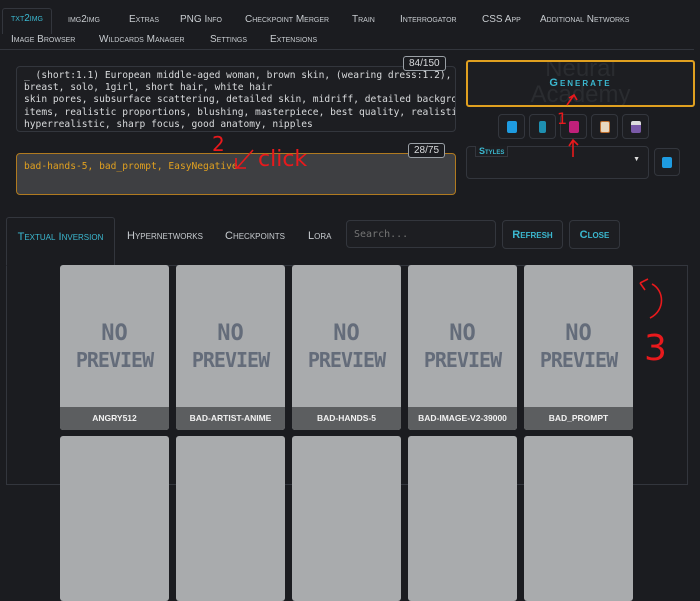 The width and height of the screenshot is (700, 601). Describe the element at coordinates (282, 159) in the screenshot. I see `annotation-click: click` at that location.